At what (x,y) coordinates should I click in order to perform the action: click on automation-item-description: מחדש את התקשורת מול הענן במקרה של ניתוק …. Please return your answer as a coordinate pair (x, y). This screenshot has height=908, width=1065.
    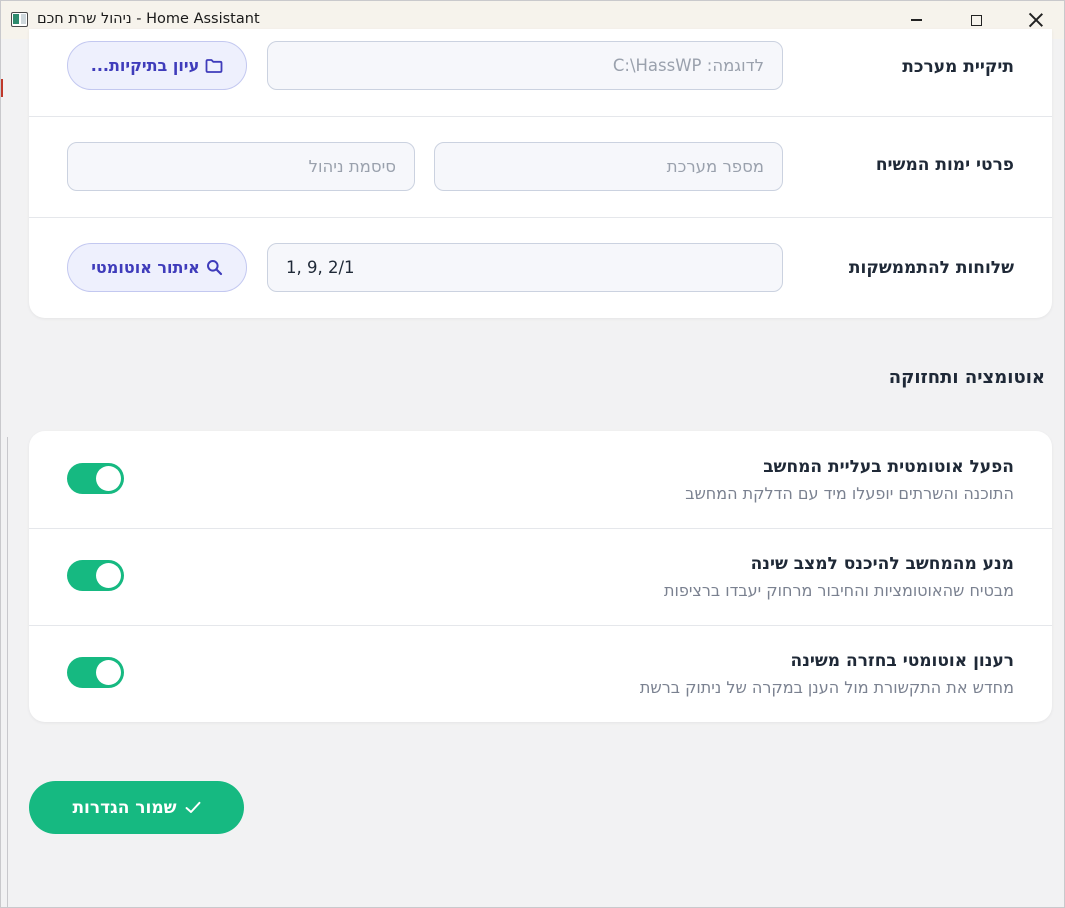
    Looking at the image, I should click on (826, 687).